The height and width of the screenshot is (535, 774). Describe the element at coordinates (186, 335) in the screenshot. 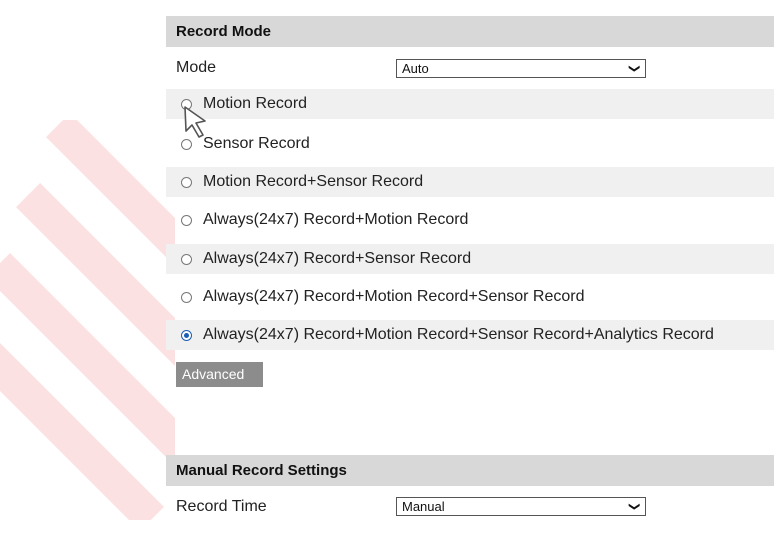

I see `radio-always-all-analytics` at that location.